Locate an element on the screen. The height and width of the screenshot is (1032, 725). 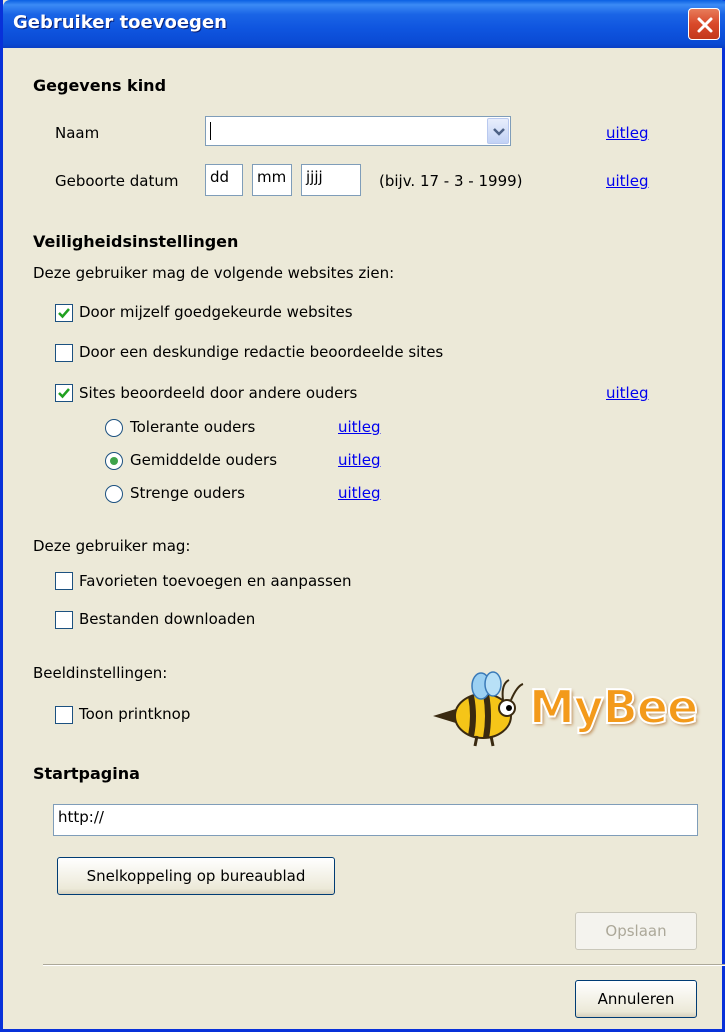
chevron-down-icon is located at coordinates (499, 132).